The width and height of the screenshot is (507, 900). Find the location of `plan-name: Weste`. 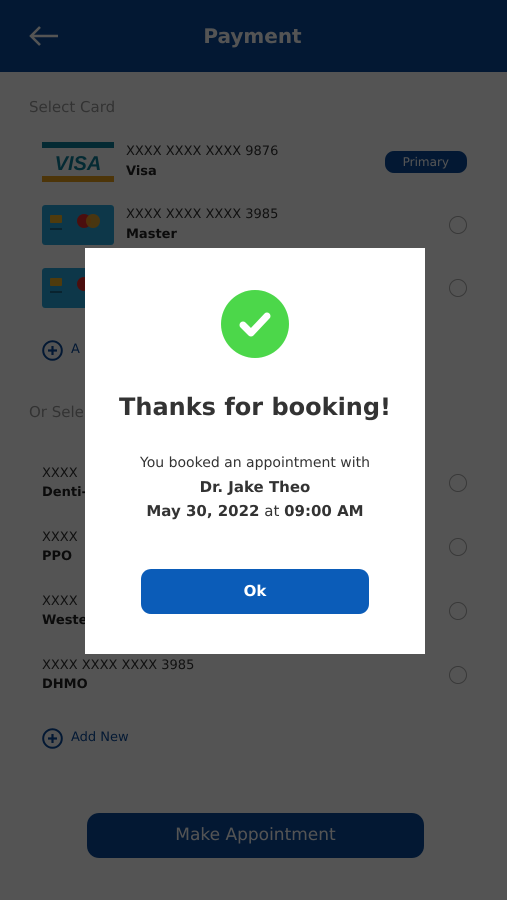

plan-name: Weste is located at coordinates (65, 621).